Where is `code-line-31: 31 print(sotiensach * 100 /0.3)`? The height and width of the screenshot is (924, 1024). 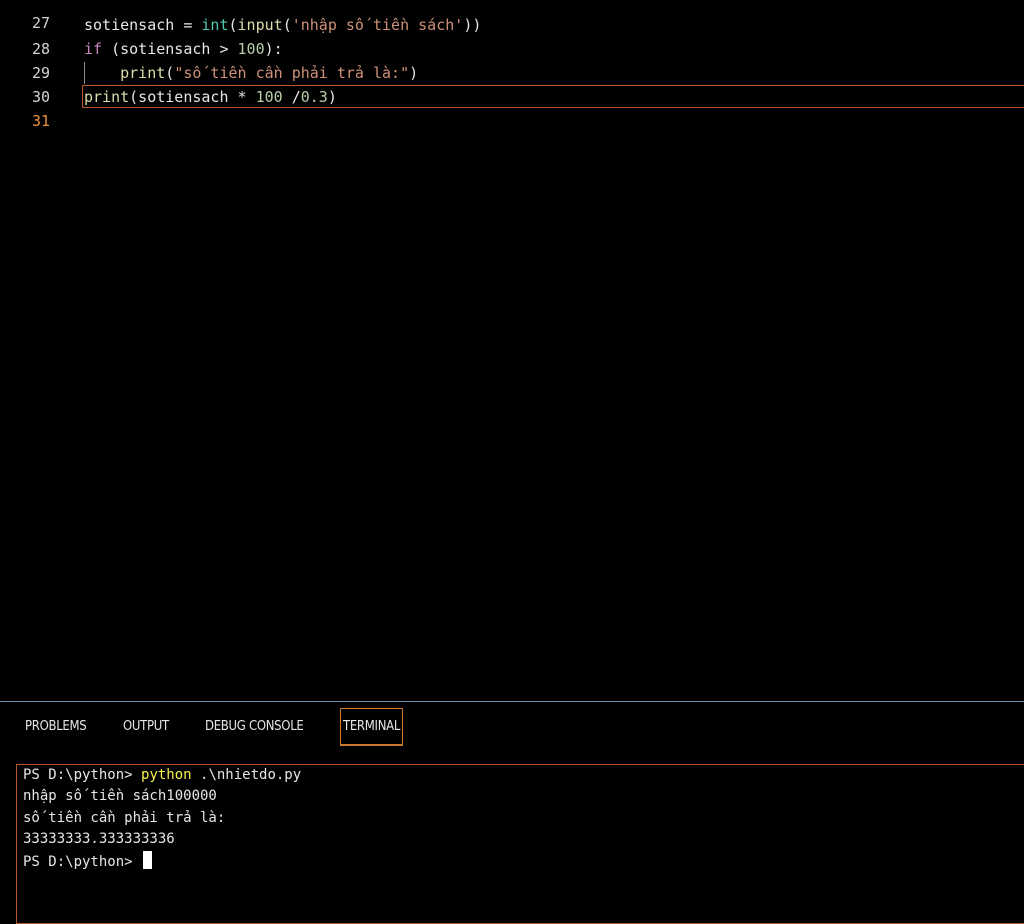 code-line-31: 31 print(sotiensach * 100 /0.3) is located at coordinates (512, 107).